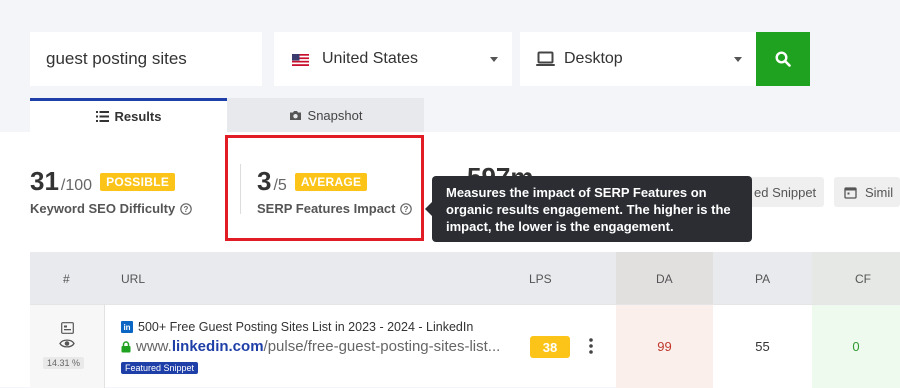 The image size is (900, 388). I want to click on country-select: United States, so click(393, 59).